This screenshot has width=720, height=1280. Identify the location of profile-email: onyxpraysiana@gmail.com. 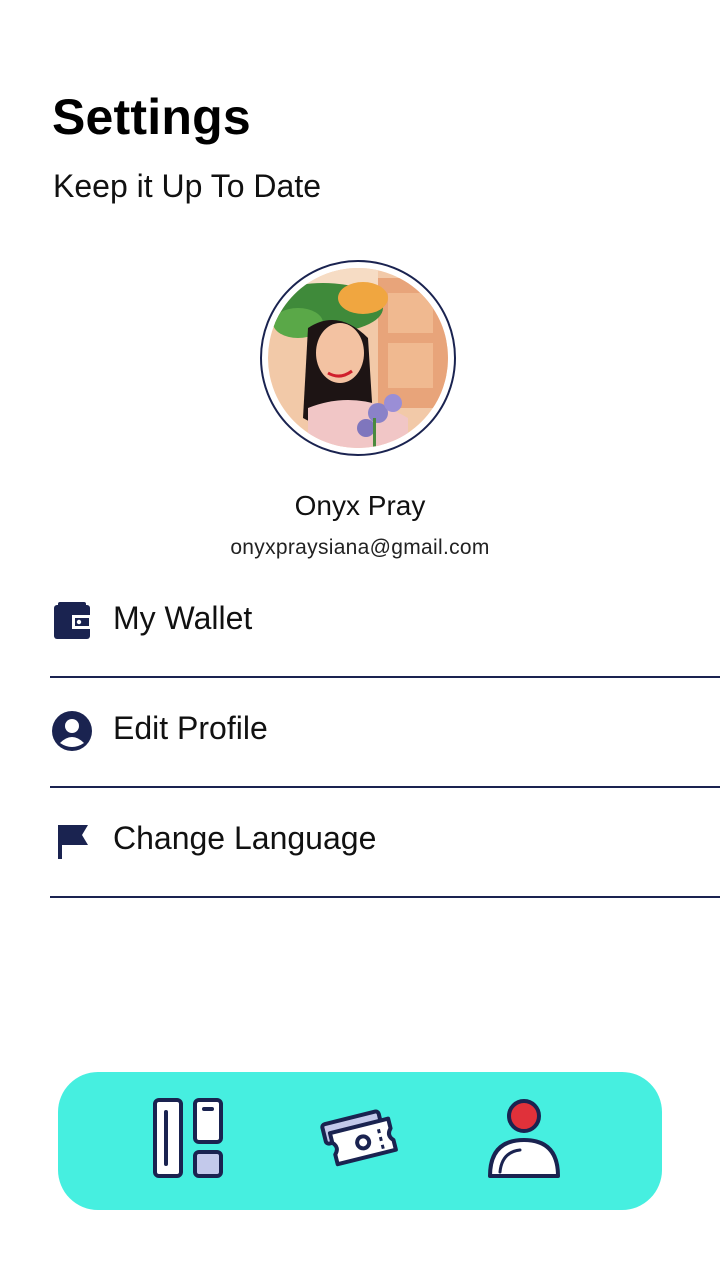
(360, 547).